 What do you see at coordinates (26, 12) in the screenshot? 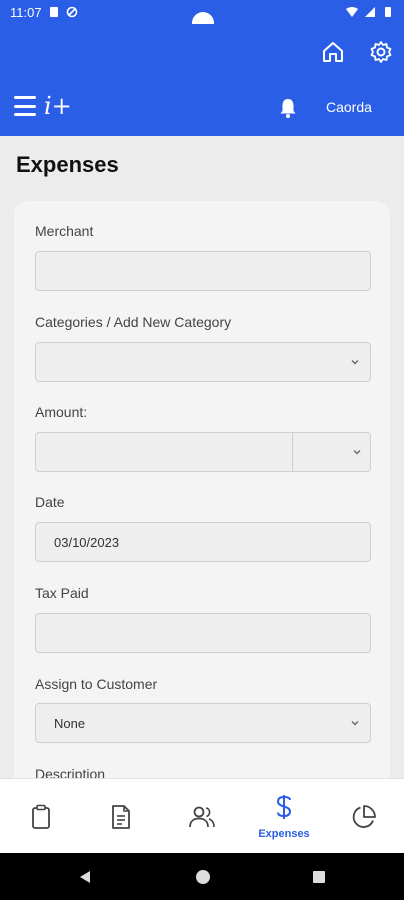
I see `status-time: 11:07` at bounding box center [26, 12].